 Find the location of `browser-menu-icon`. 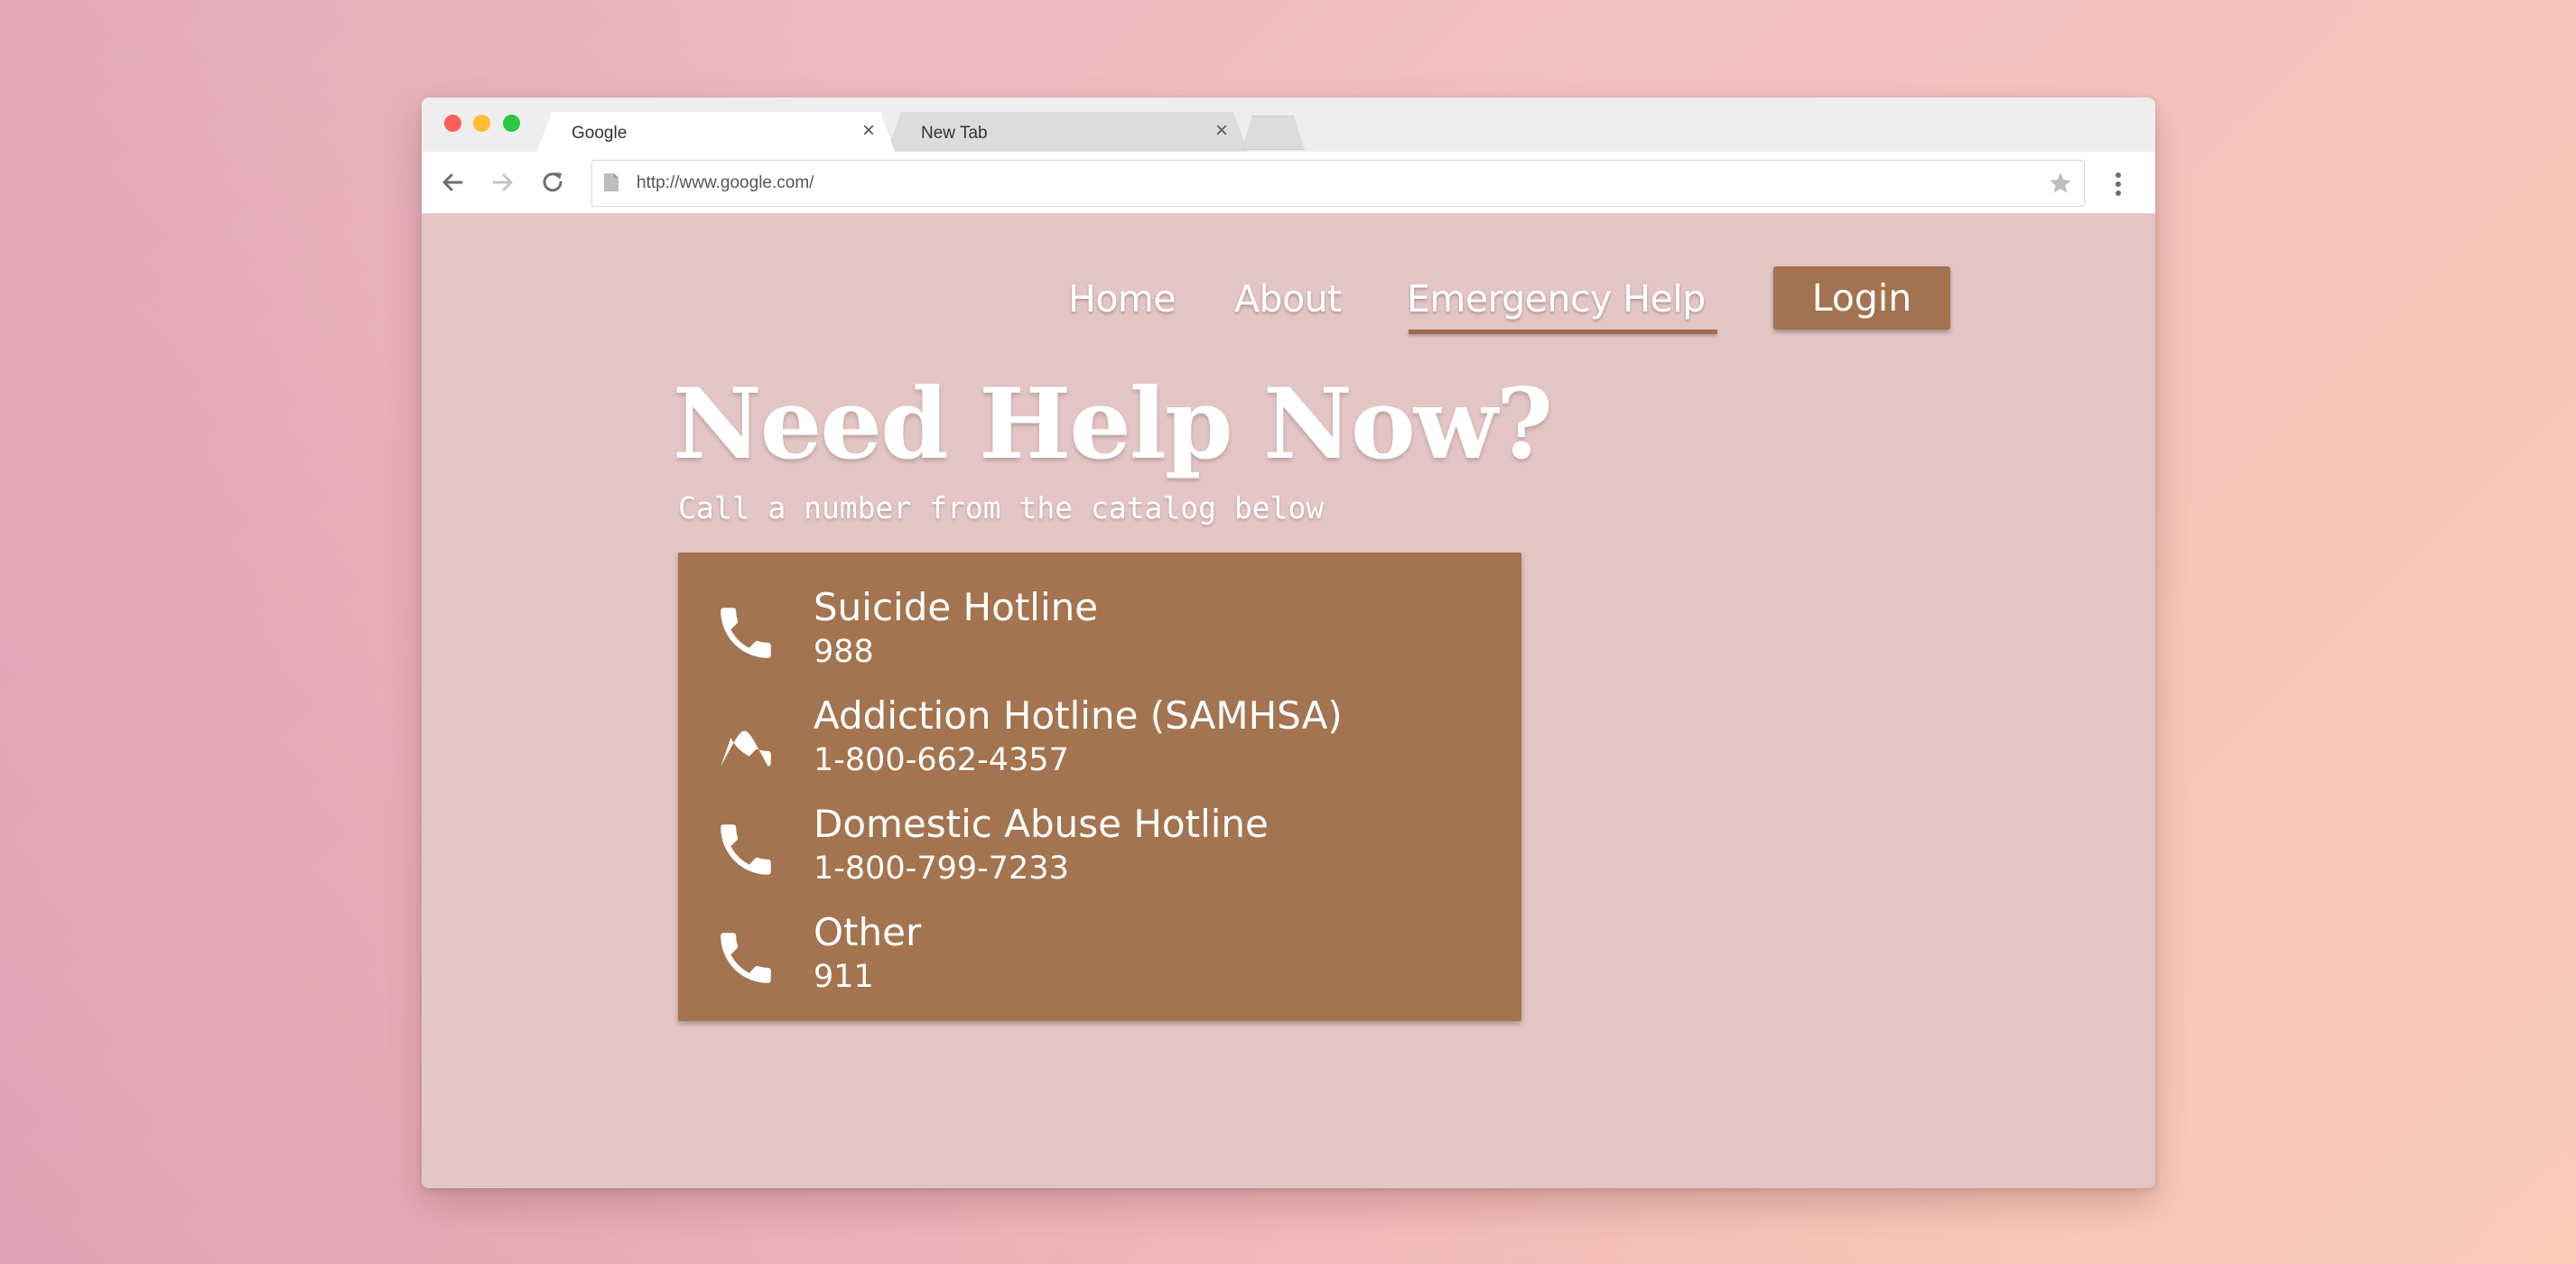

browser-menu-icon is located at coordinates (2118, 184).